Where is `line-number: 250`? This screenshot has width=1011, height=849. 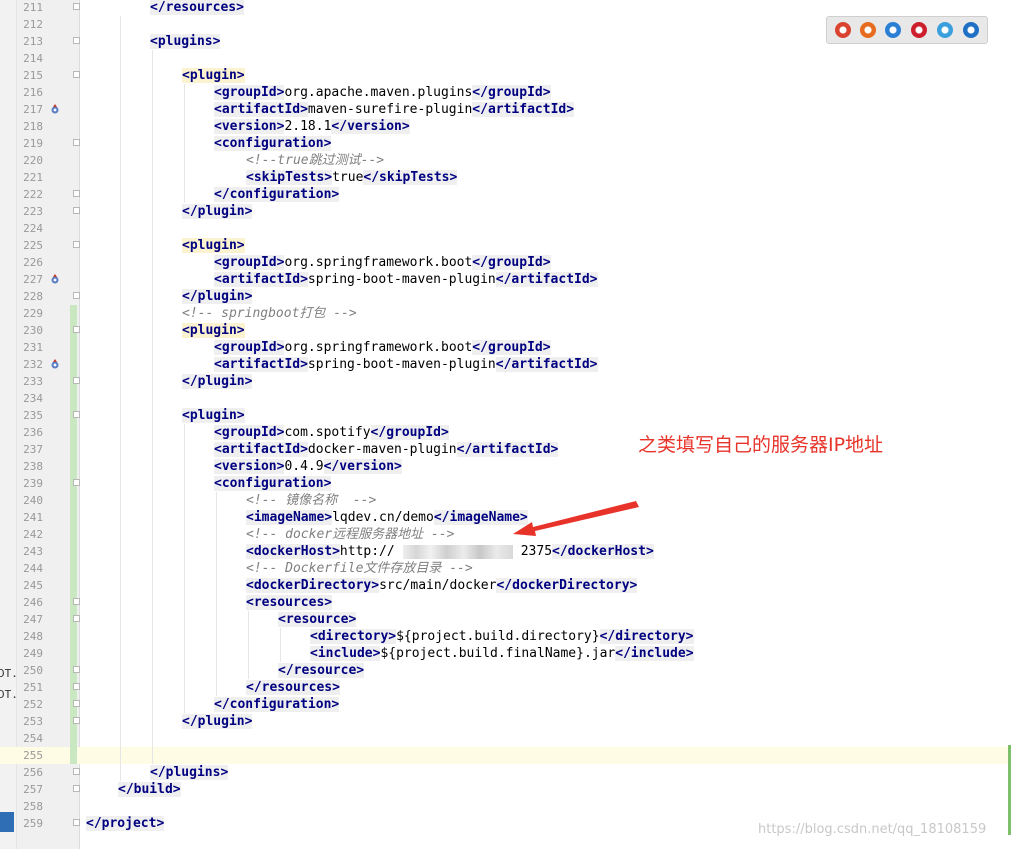
line-number: 250 is located at coordinates (33, 670).